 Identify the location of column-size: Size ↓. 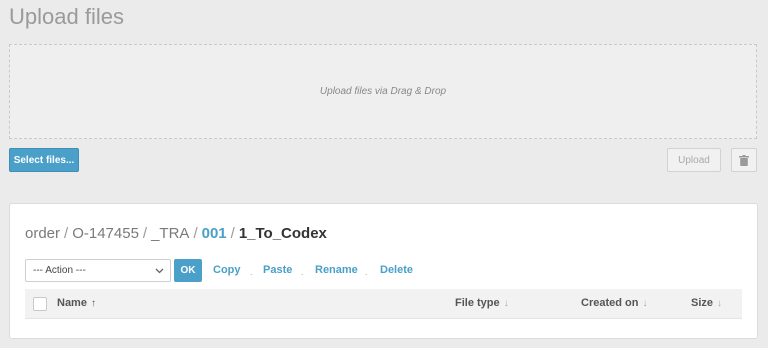
(706, 303).